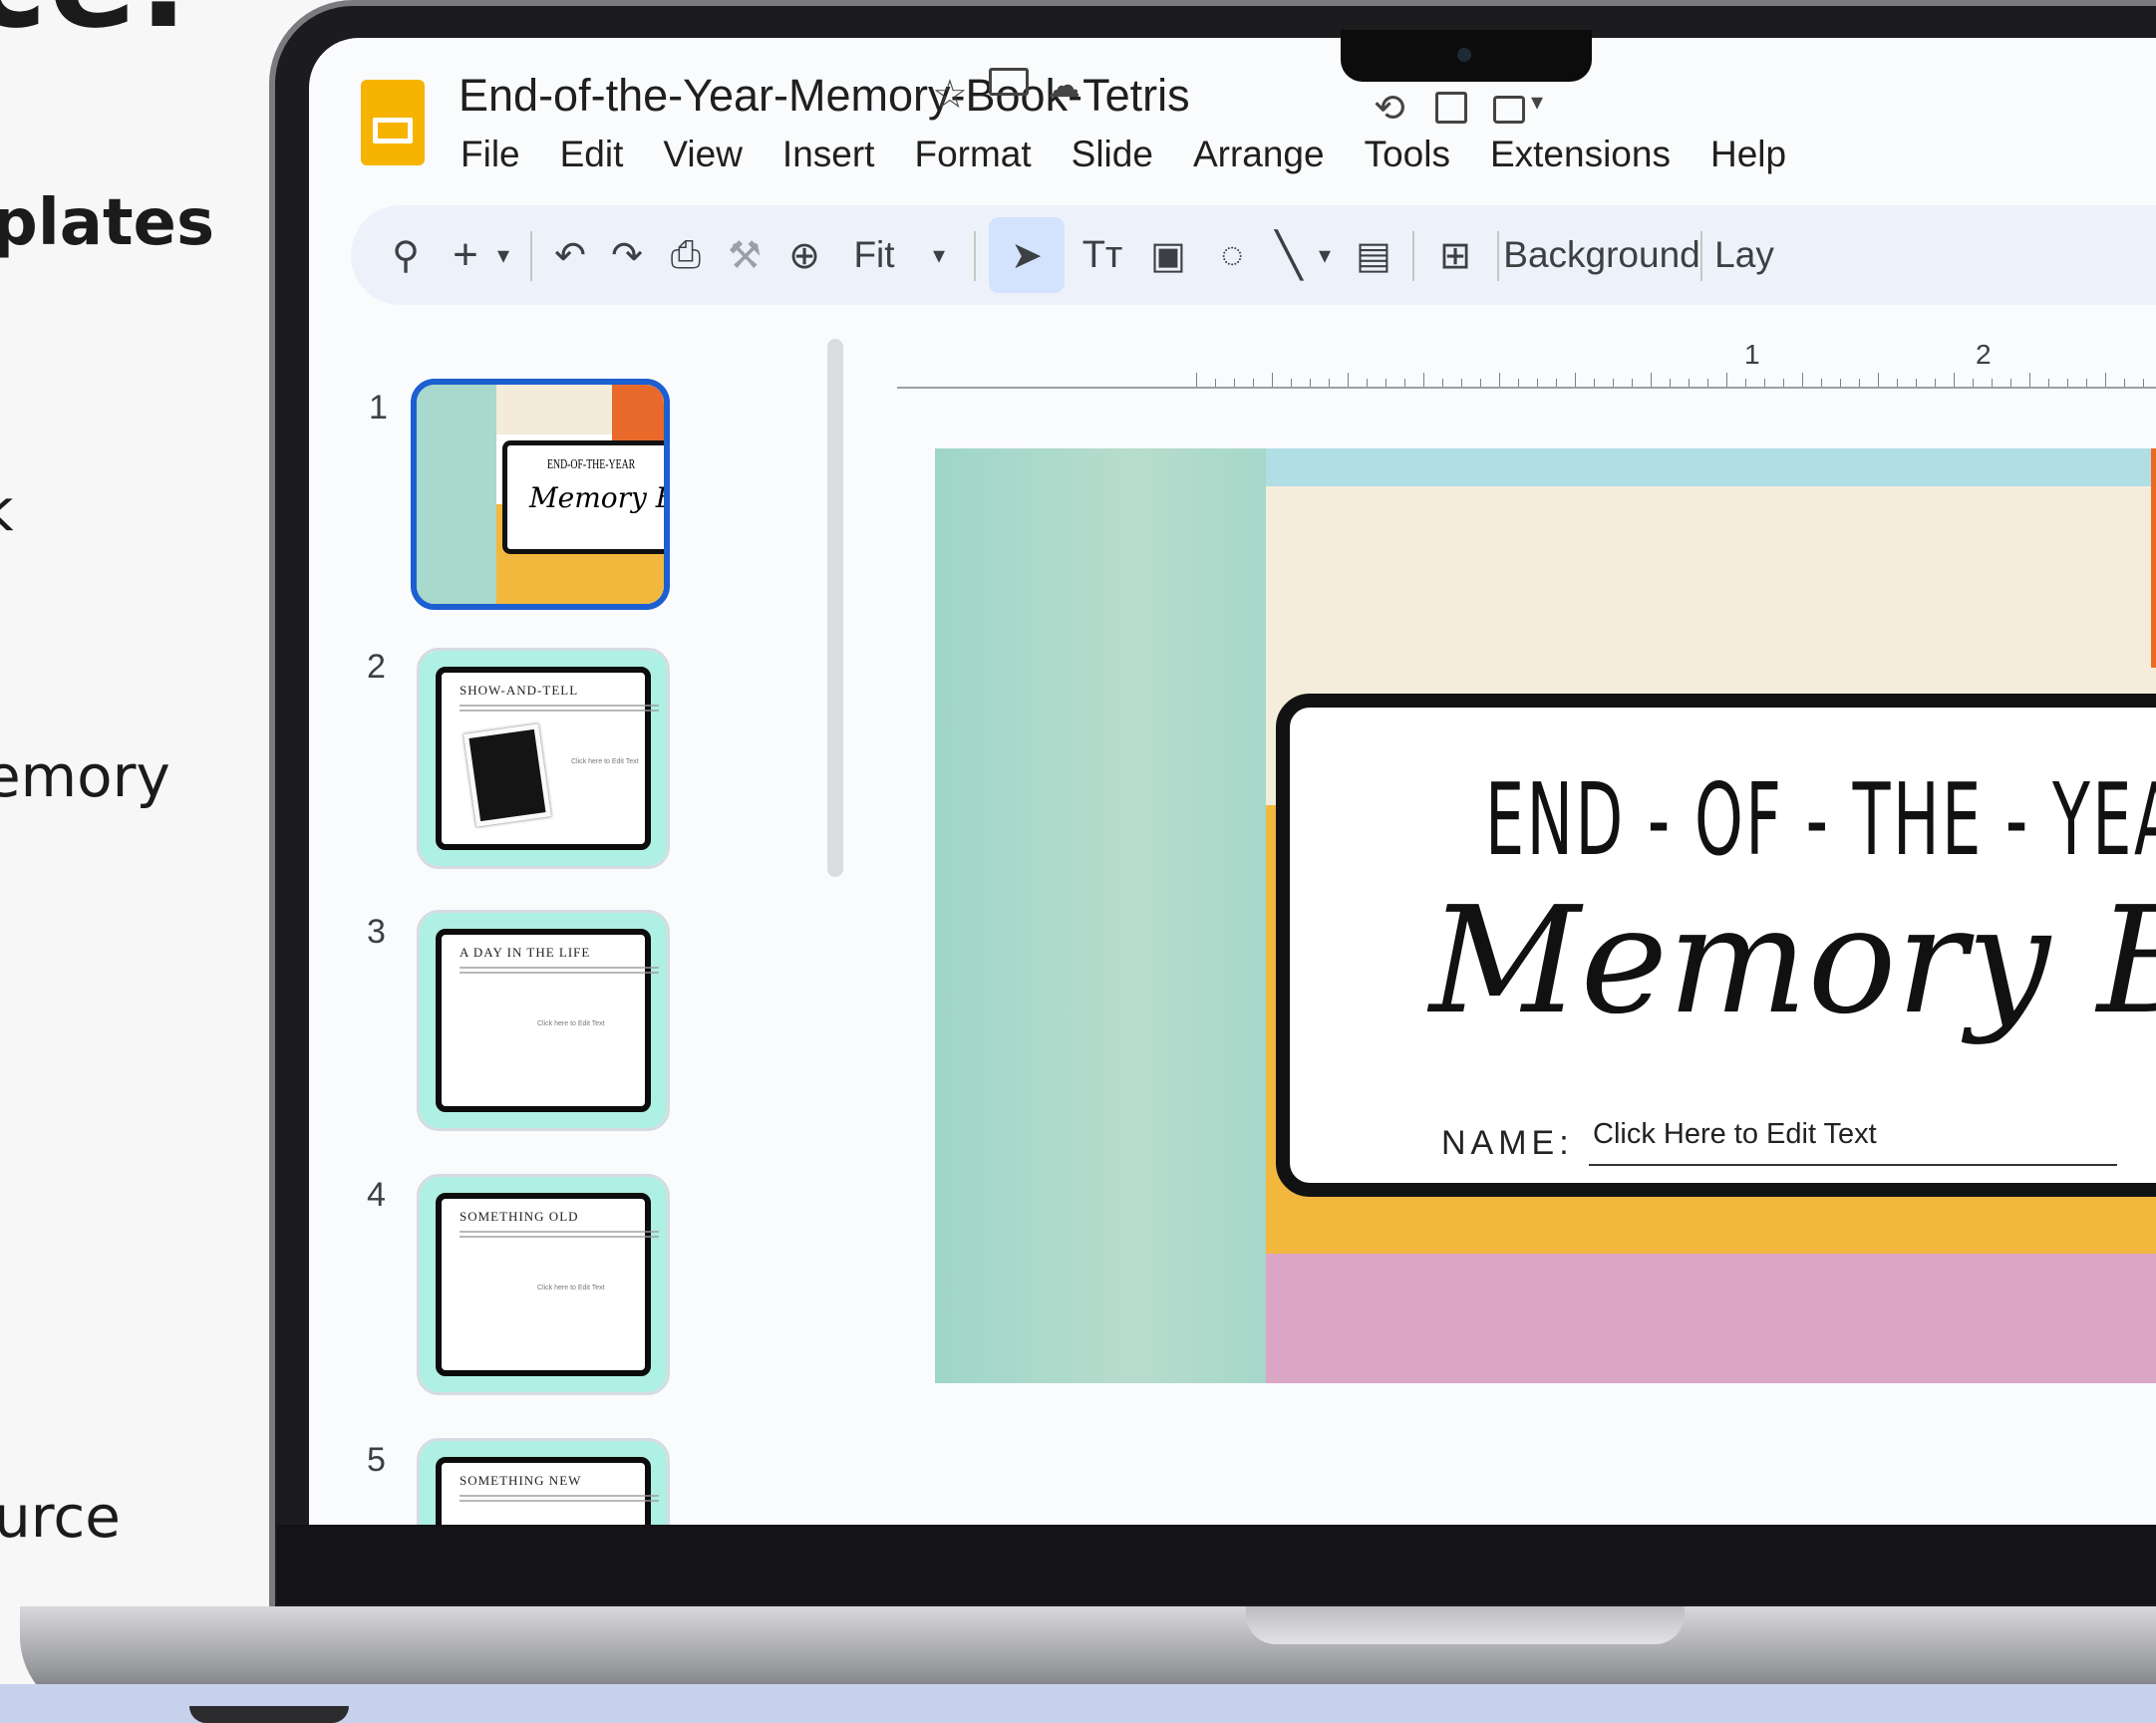 The height and width of the screenshot is (1723, 2156). Describe the element at coordinates (1027, 255) in the screenshot. I see `select-cursor-icon: ➤` at that location.